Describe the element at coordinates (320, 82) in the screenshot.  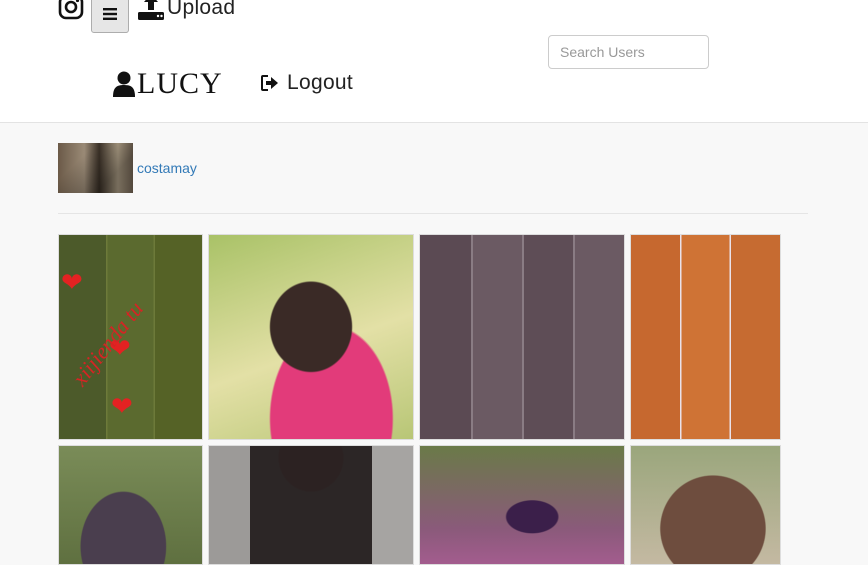
I see `logout-label: Logout` at that location.